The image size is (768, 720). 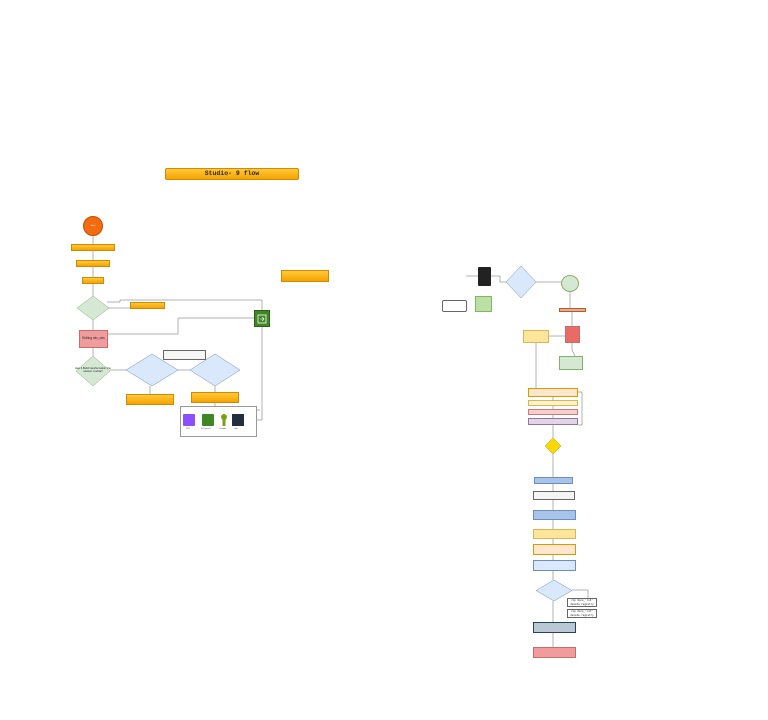 What do you see at coordinates (536, 336) in the screenshot?
I see `yellow-process` at bounding box center [536, 336].